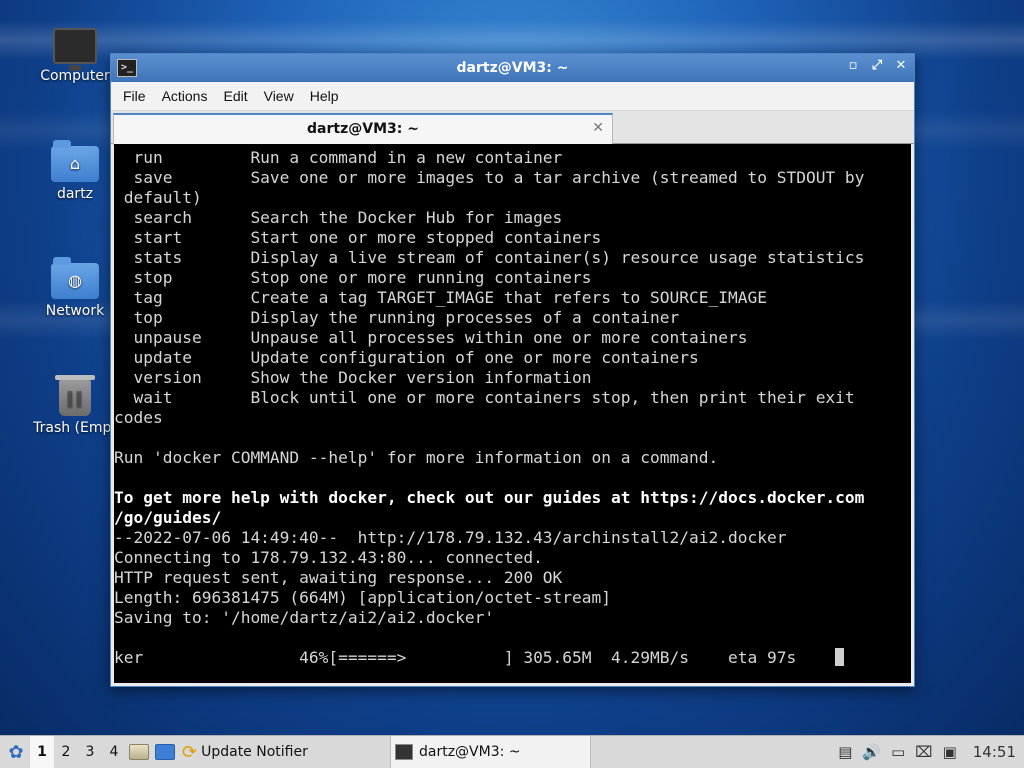 Image resolution: width=1024 pixels, height=768 pixels. What do you see at coordinates (75, 311) in the screenshot?
I see `desktop-icon-label: Network` at bounding box center [75, 311].